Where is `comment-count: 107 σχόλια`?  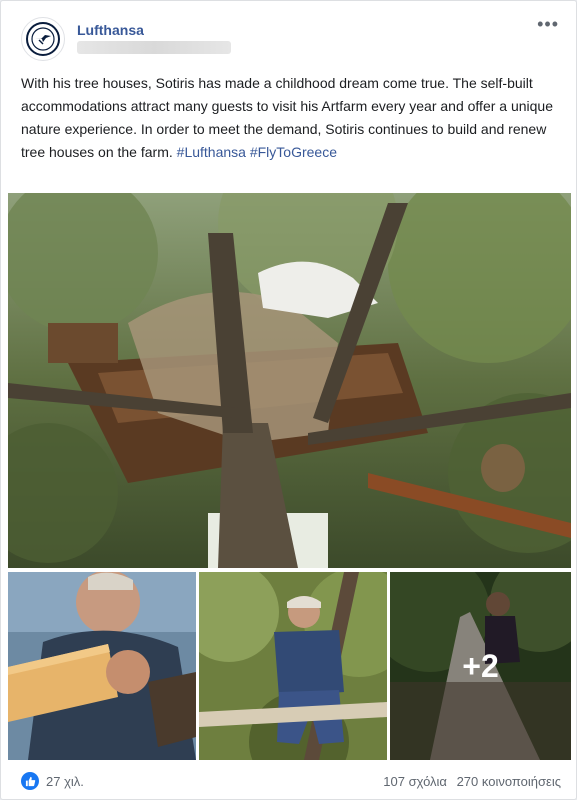 comment-count: 107 σχόλια is located at coordinates (415, 781).